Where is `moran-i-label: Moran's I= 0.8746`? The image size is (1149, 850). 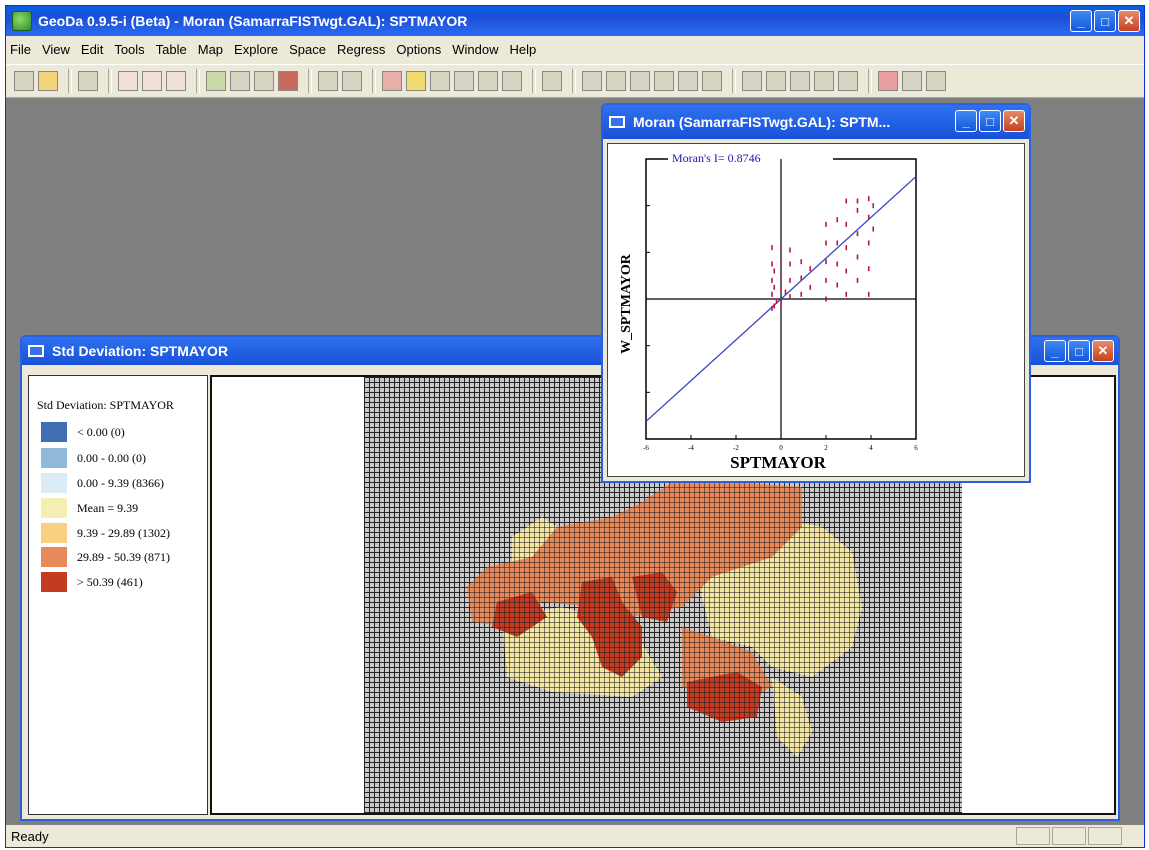
moran-i-label: Moran's I= 0.8746 is located at coordinates (716, 158).